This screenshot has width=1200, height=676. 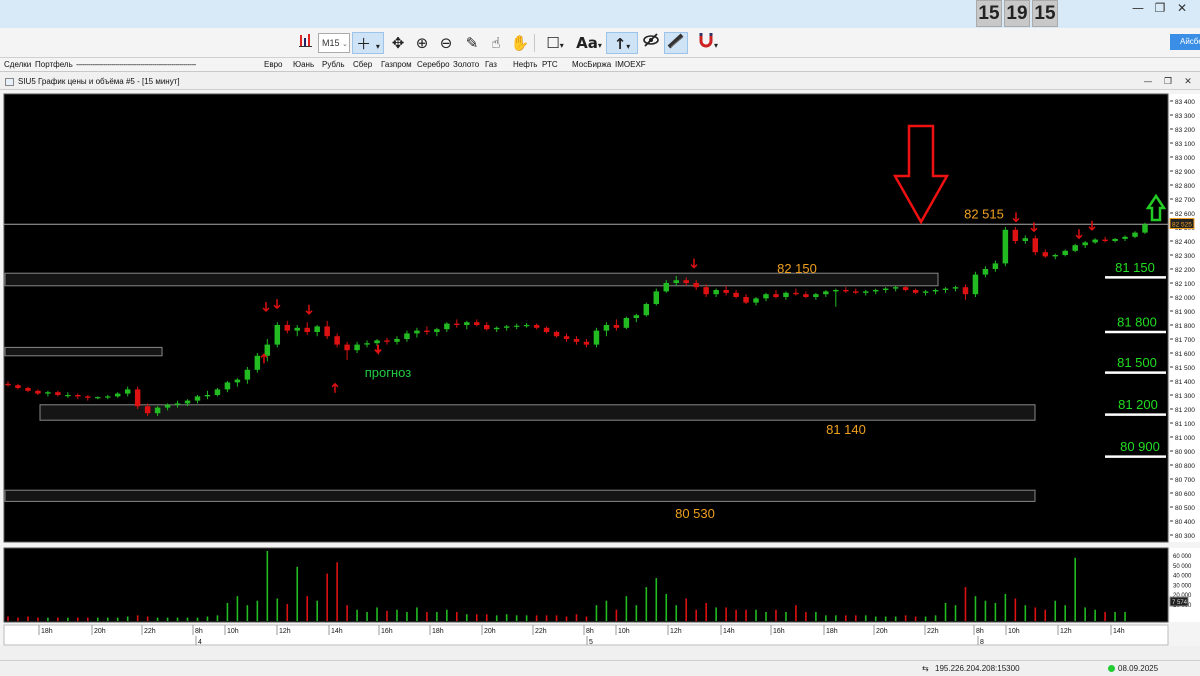 What do you see at coordinates (1140, 446) in the screenshot?
I see `target-level-label: 80 900` at bounding box center [1140, 446].